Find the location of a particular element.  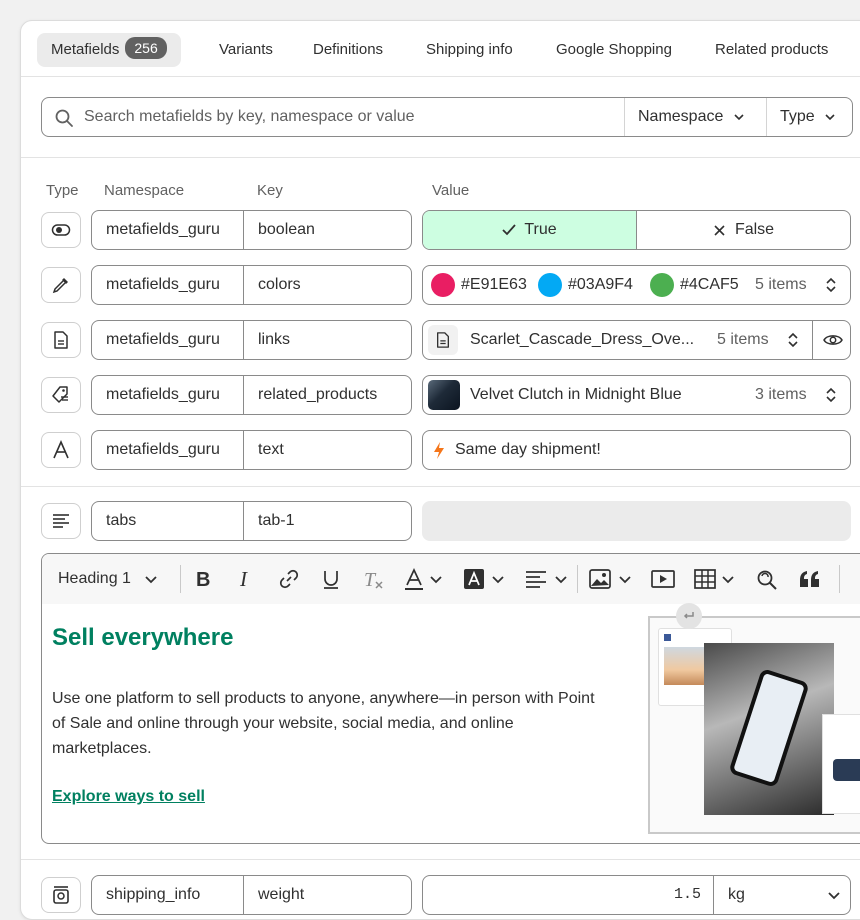

links-value: Scarlet_Cascade_Dress_Ove... 5 items is located at coordinates (636, 340).